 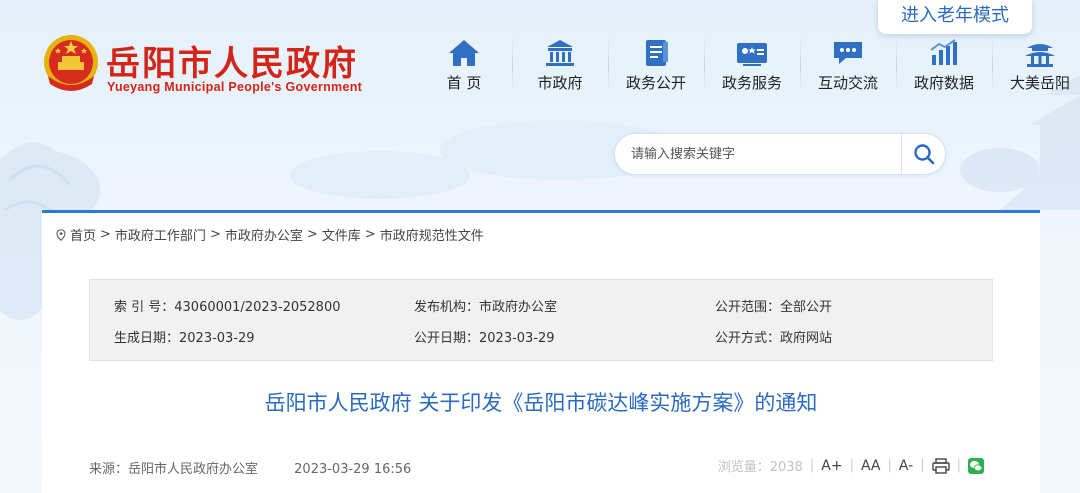 I want to click on nav-item-beautiful-yueyang: 大美岳阳, so click(x=1036, y=65).